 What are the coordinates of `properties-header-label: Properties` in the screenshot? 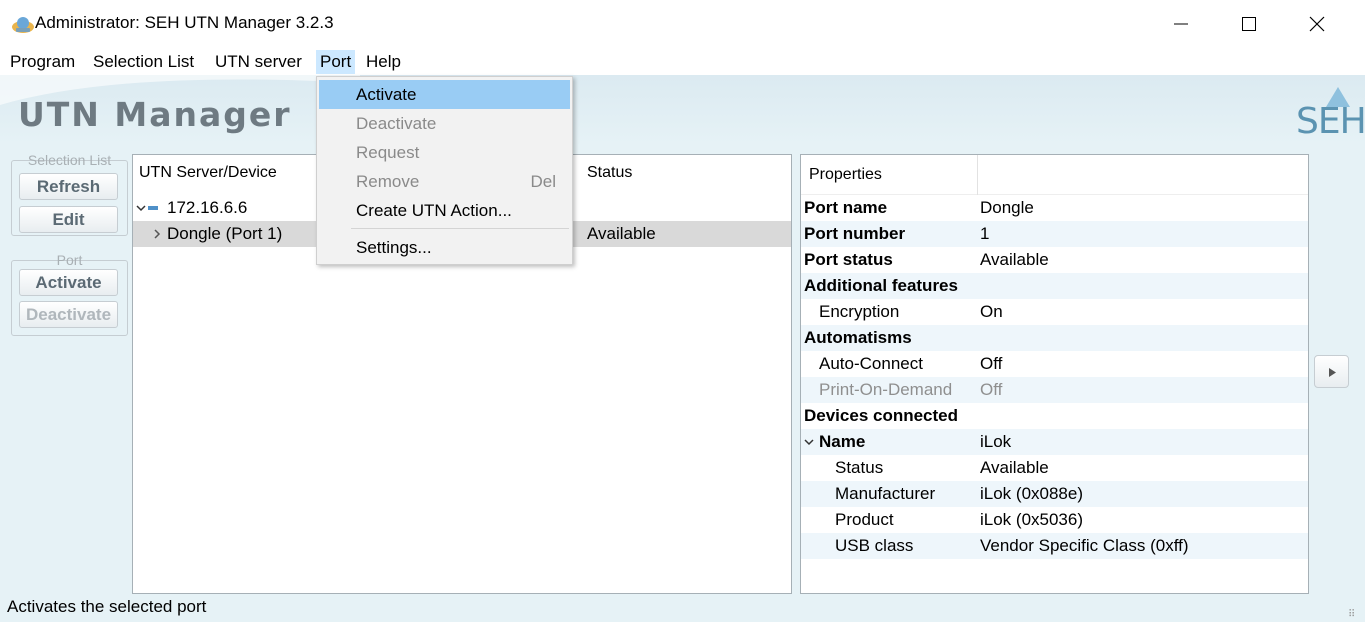 It's located at (845, 174).